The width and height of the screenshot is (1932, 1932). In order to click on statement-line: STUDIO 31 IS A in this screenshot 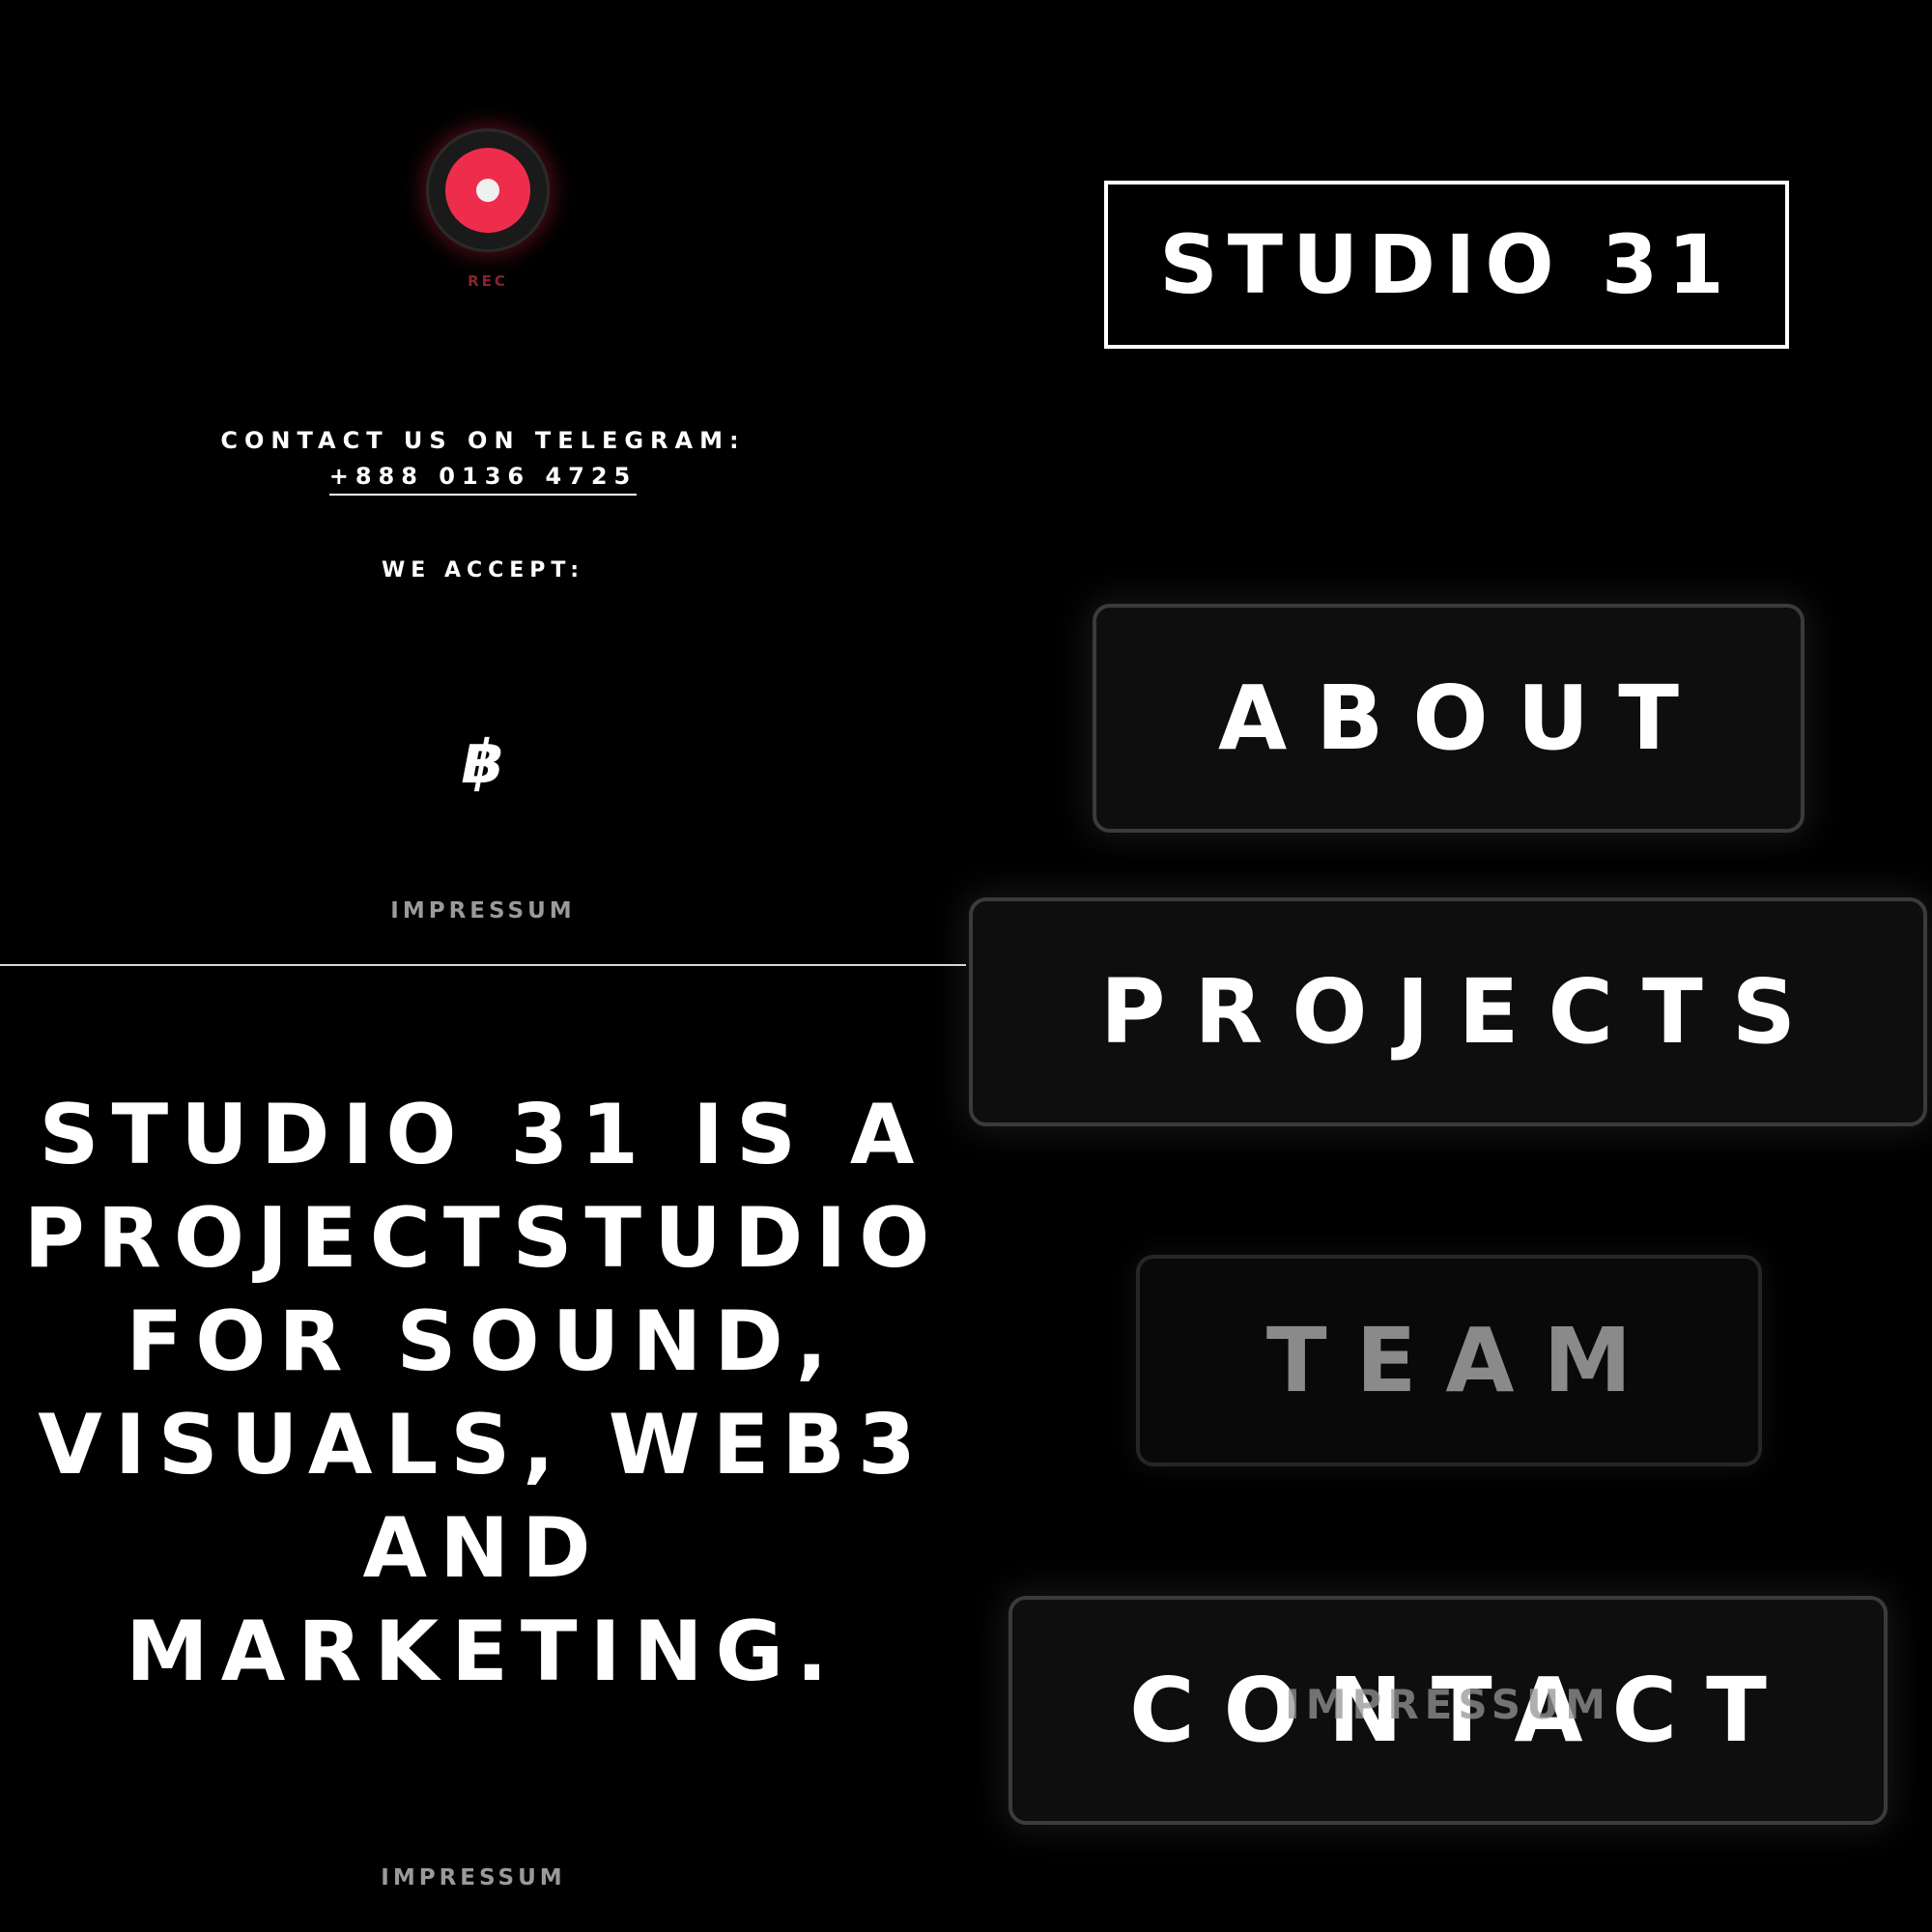, I will do `click(483, 1135)`.